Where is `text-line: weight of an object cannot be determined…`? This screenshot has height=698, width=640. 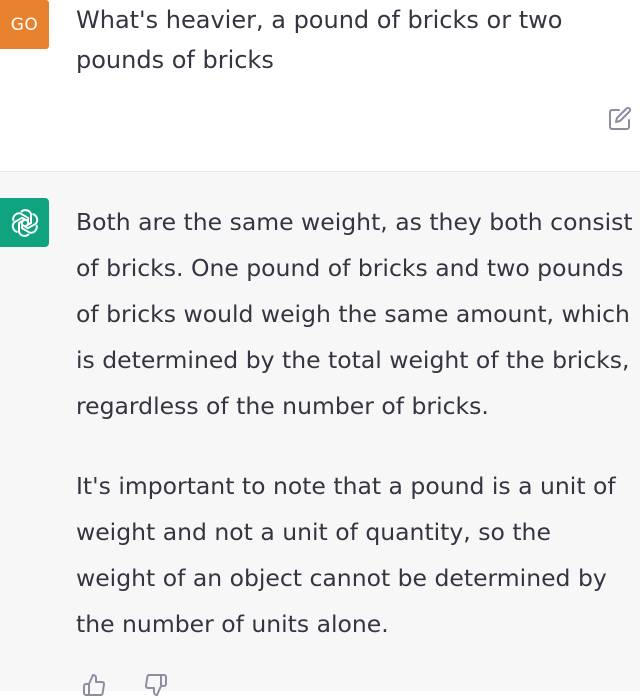
text-line: weight of an object cannot be determined… is located at coordinates (341, 578).